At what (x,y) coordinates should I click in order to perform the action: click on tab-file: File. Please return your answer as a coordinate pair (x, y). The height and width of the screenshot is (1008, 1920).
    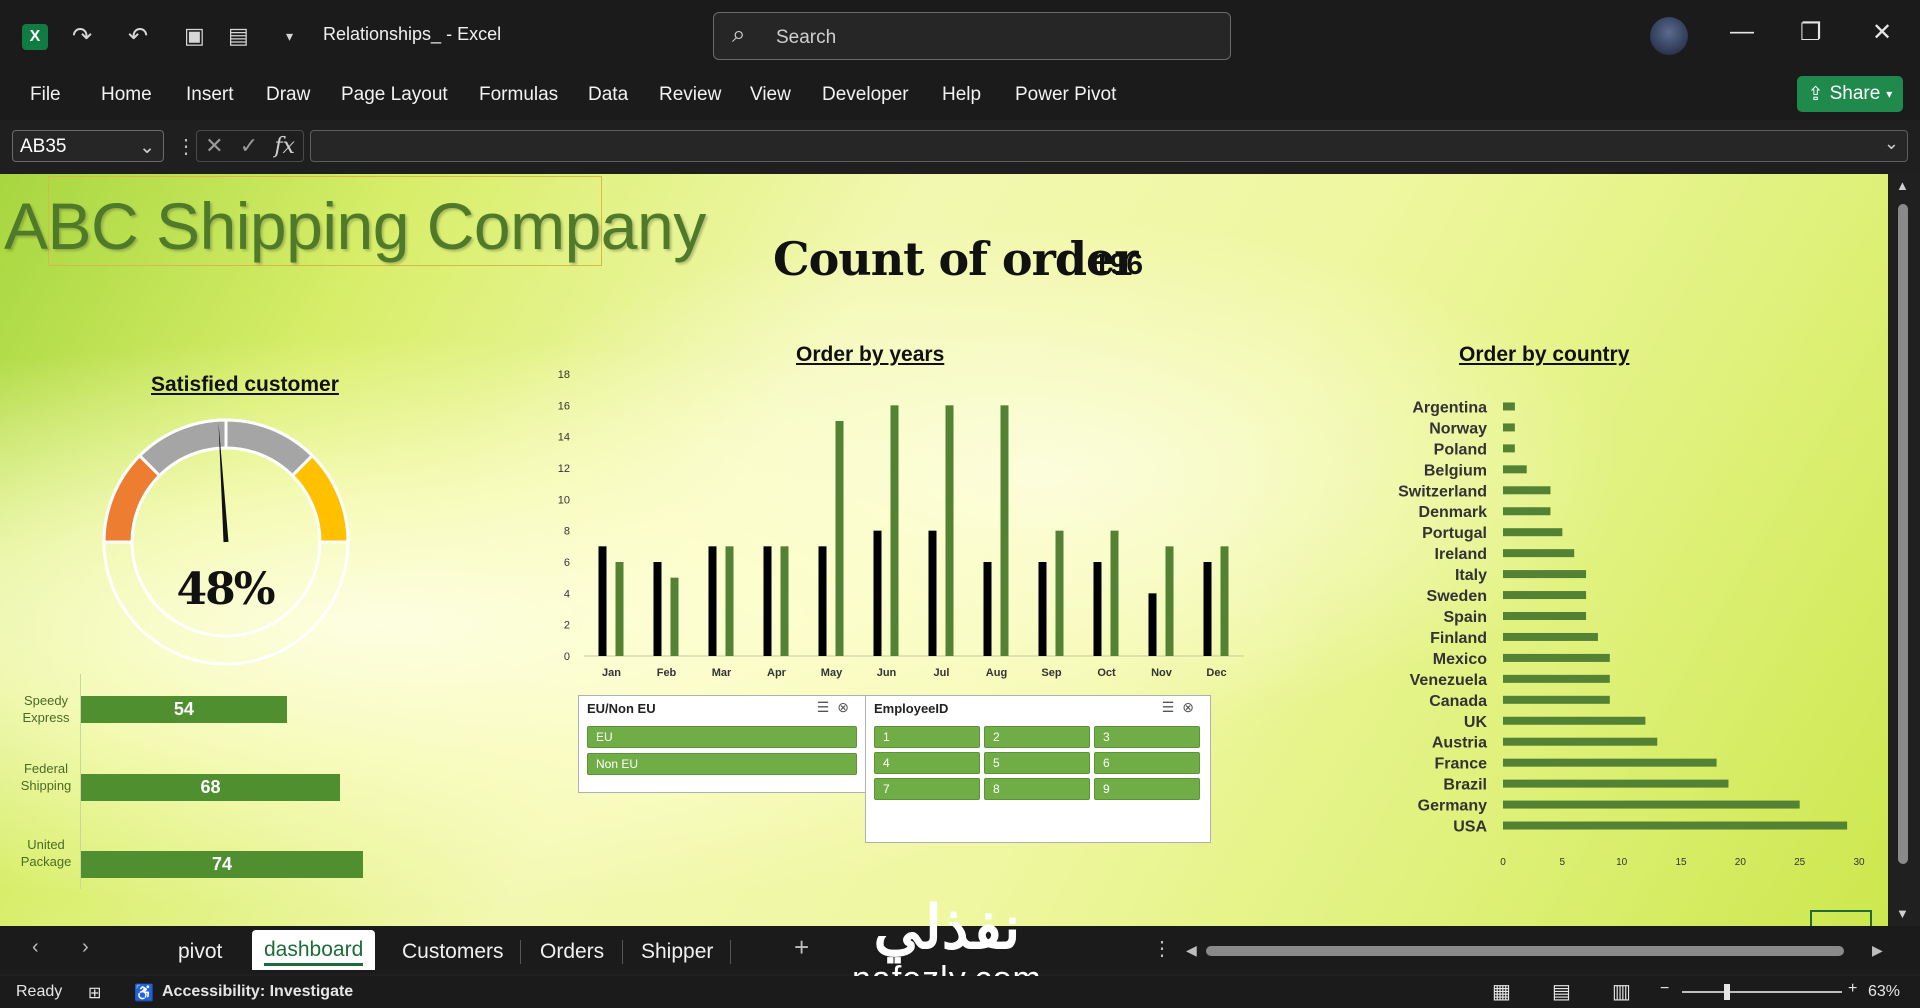
    Looking at the image, I should click on (45, 95).